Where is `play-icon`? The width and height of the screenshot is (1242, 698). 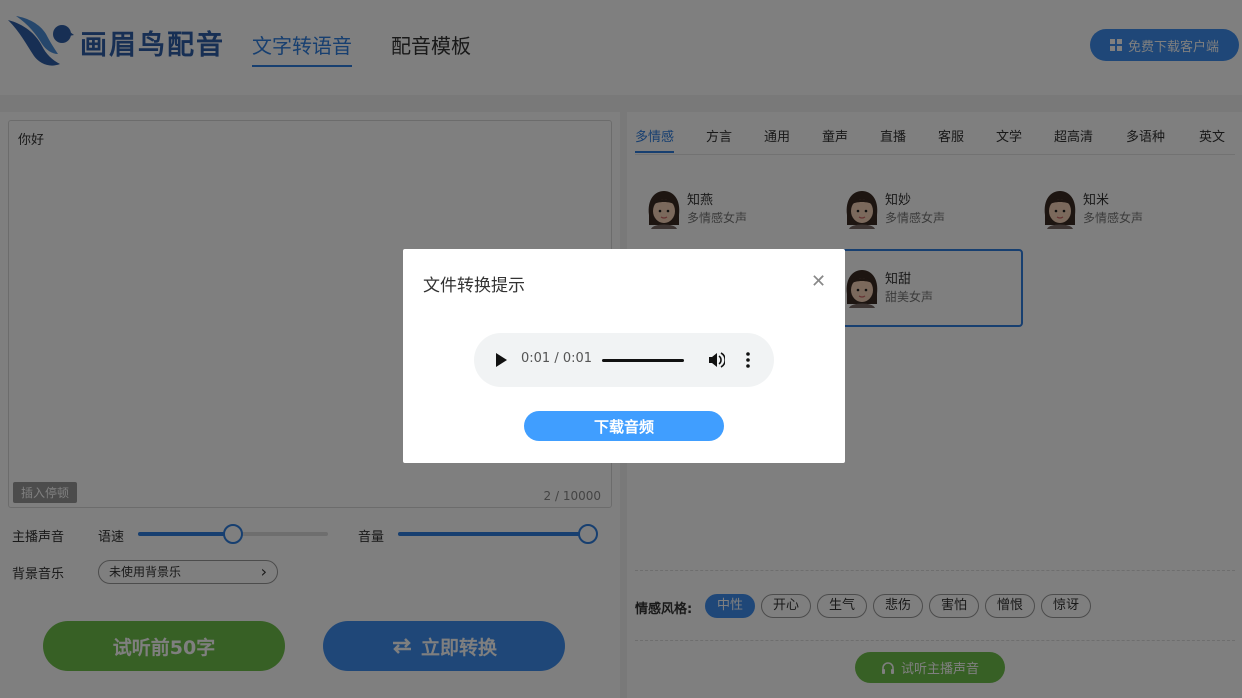
play-icon is located at coordinates (501, 360).